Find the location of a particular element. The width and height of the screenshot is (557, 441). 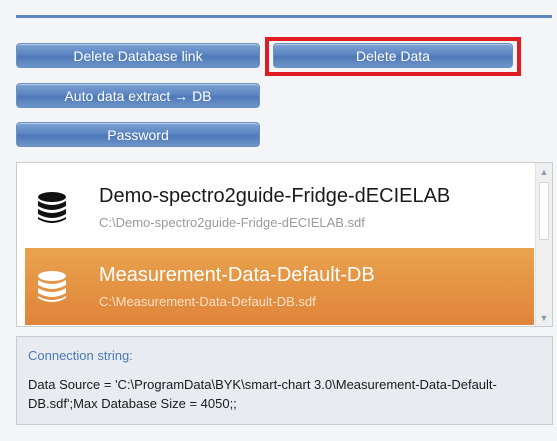

top-divider is located at coordinates (284, 16).